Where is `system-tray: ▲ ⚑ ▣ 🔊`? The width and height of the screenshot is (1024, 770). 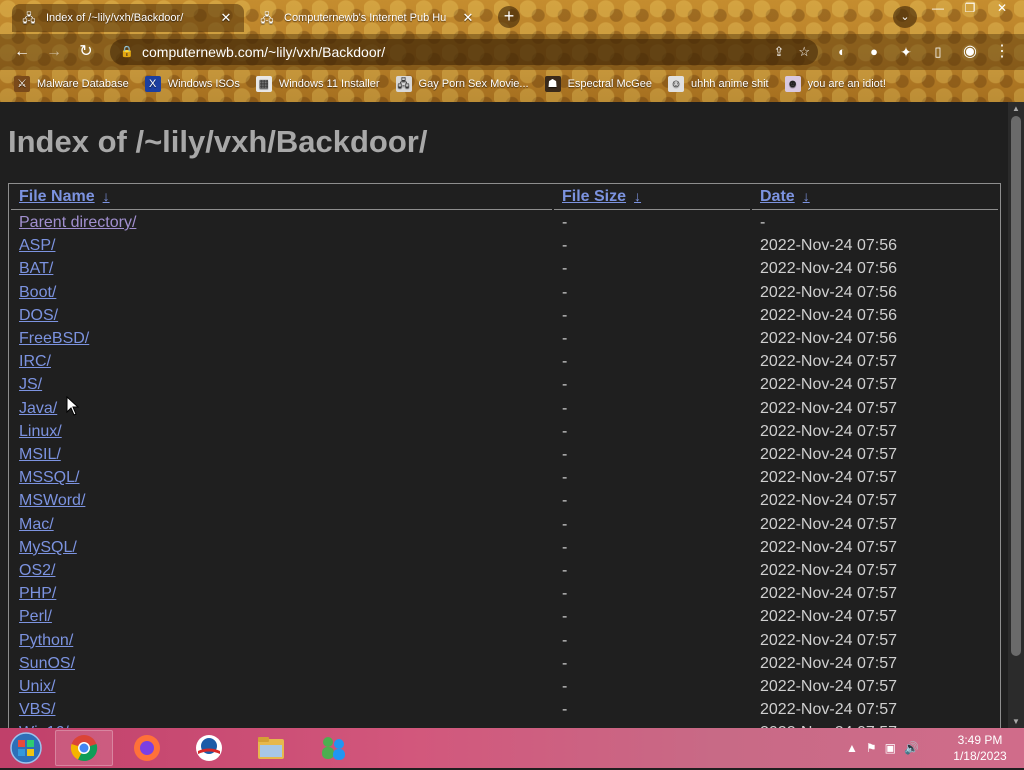 system-tray: ▲ ⚑ ▣ 🔊 is located at coordinates (882, 748).